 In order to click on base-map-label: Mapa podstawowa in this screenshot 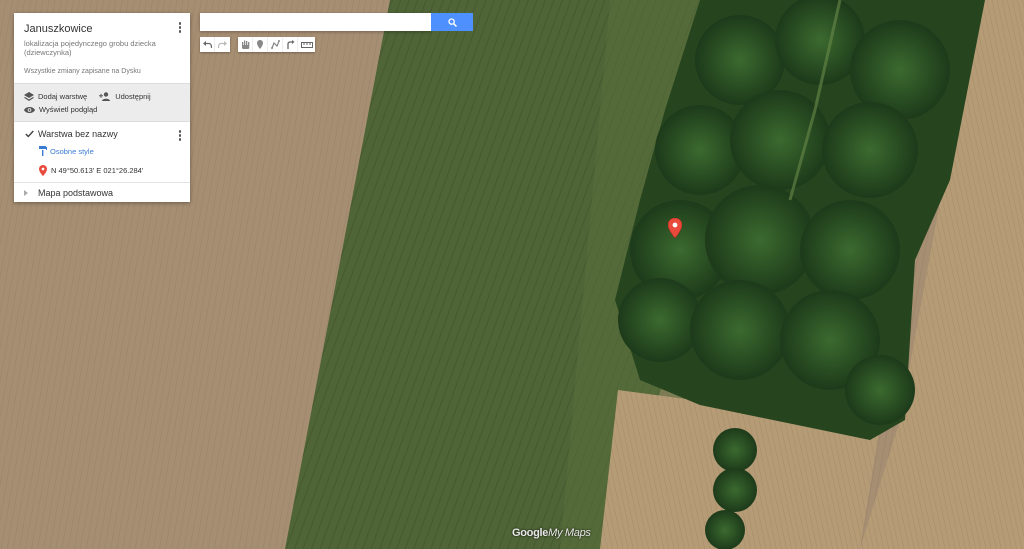, I will do `click(76, 193)`.